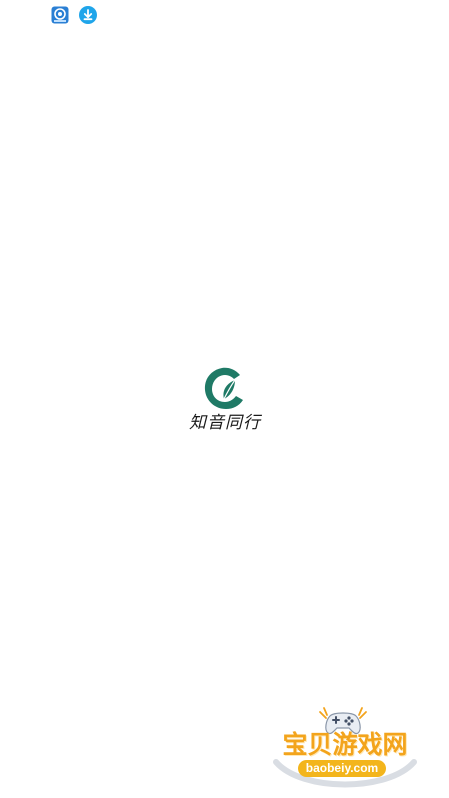 This screenshot has height=798, width=449. What do you see at coordinates (342, 768) in the screenshot?
I see `watermark-url: baobeiy.com` at bounding box center [342, 768].